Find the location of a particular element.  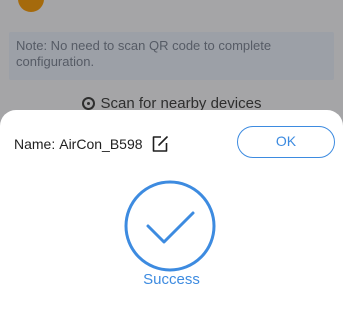

device-name: AirCon_B598 is located at coordinates (101, 144).